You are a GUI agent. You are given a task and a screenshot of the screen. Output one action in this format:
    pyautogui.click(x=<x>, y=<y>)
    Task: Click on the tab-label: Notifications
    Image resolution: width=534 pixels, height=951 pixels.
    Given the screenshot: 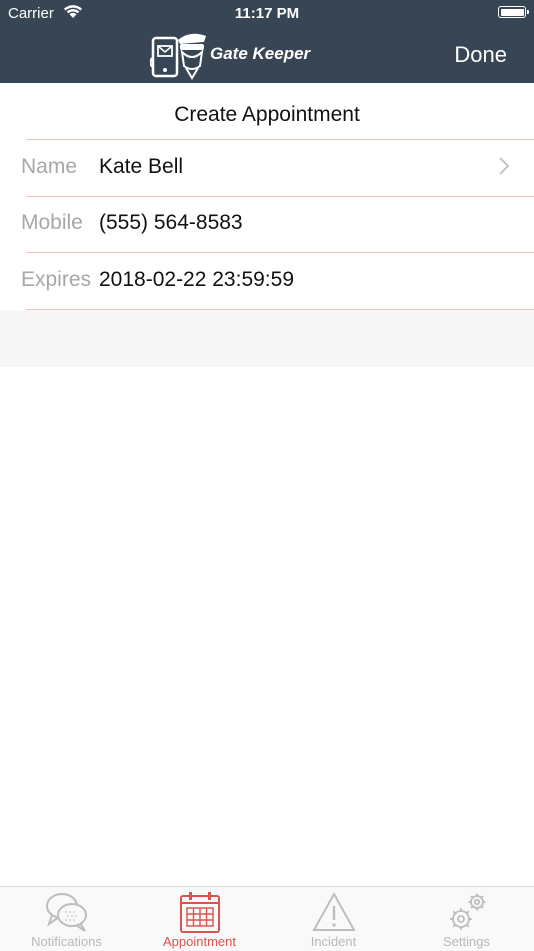 What is the action you would take?
    pyautogui.click(x=66, y=941)
    